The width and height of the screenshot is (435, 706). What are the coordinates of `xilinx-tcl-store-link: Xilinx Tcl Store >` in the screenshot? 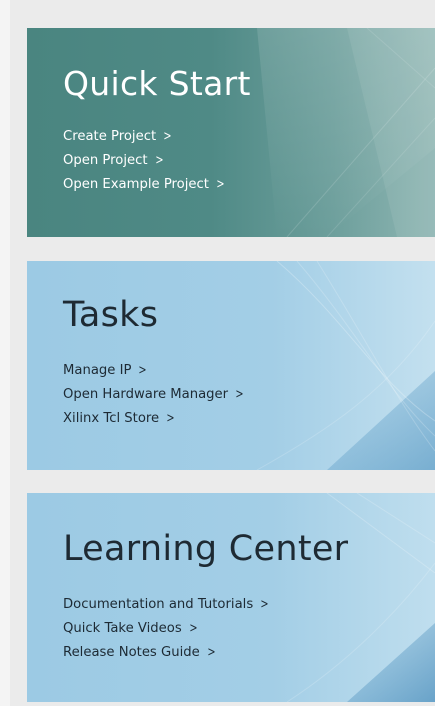 It's located at (154, 418).